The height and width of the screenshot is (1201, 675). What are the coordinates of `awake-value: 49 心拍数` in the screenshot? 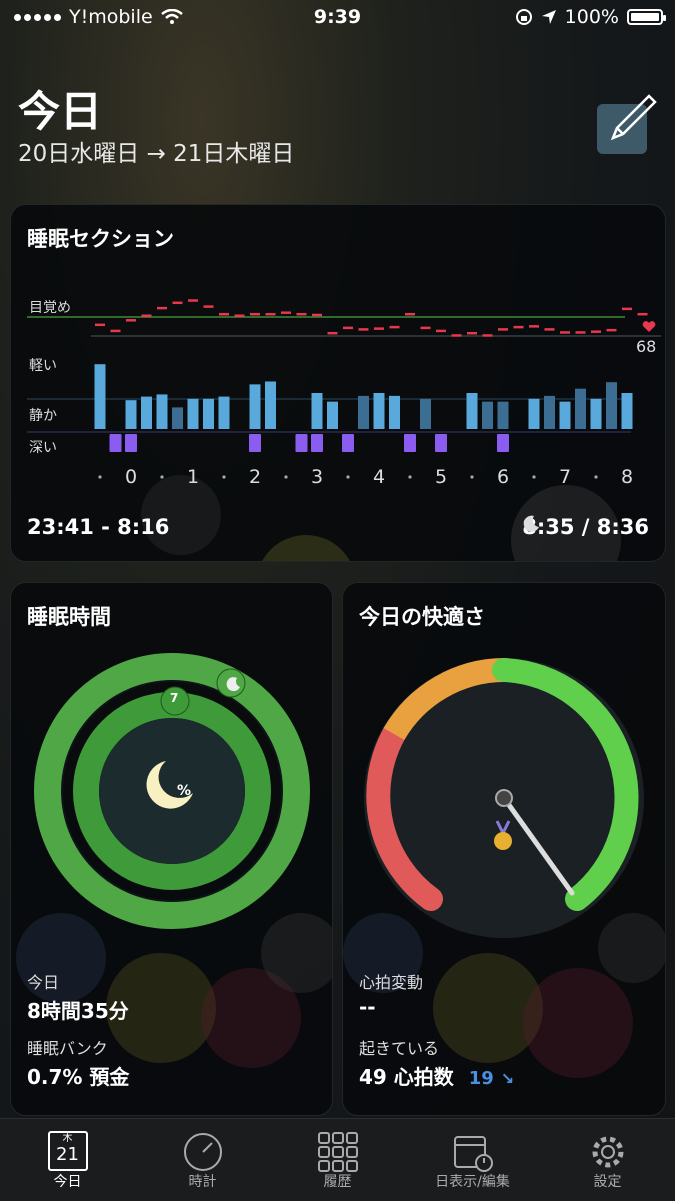 It's located at (406, 1077).